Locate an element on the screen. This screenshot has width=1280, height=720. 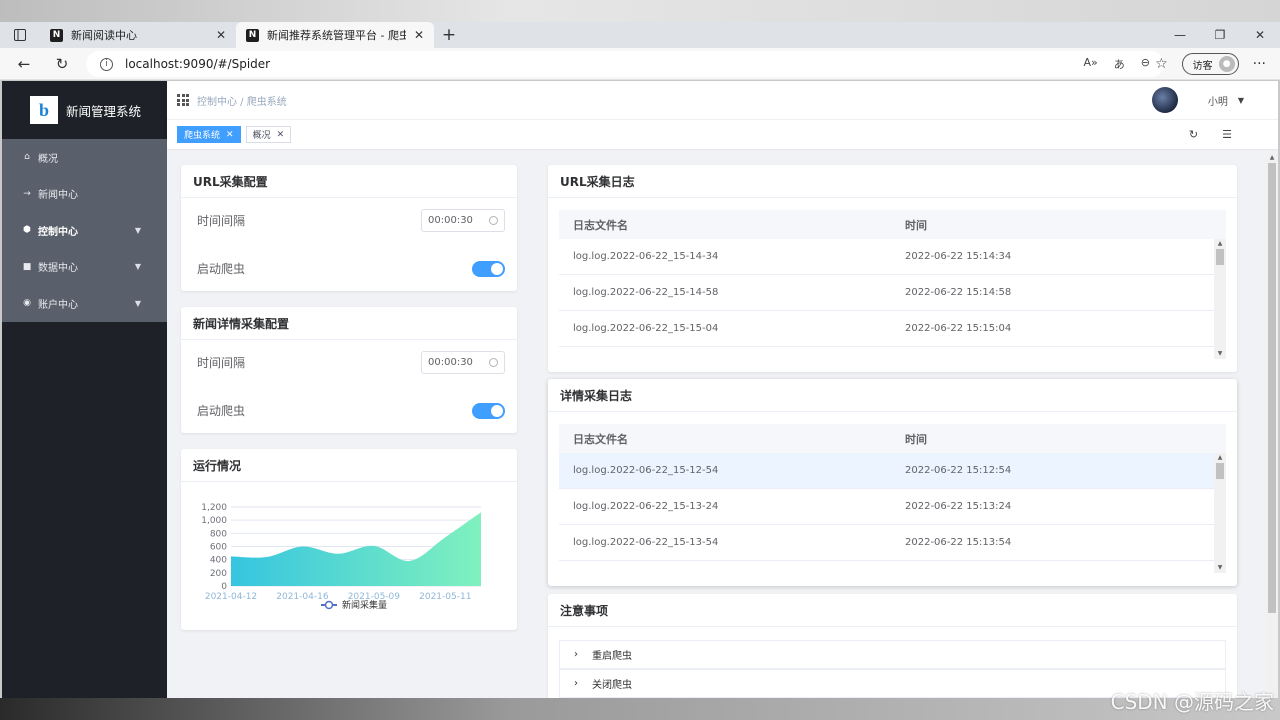
brand: b 新闻管理系统 is located at coordinates (84, 110).